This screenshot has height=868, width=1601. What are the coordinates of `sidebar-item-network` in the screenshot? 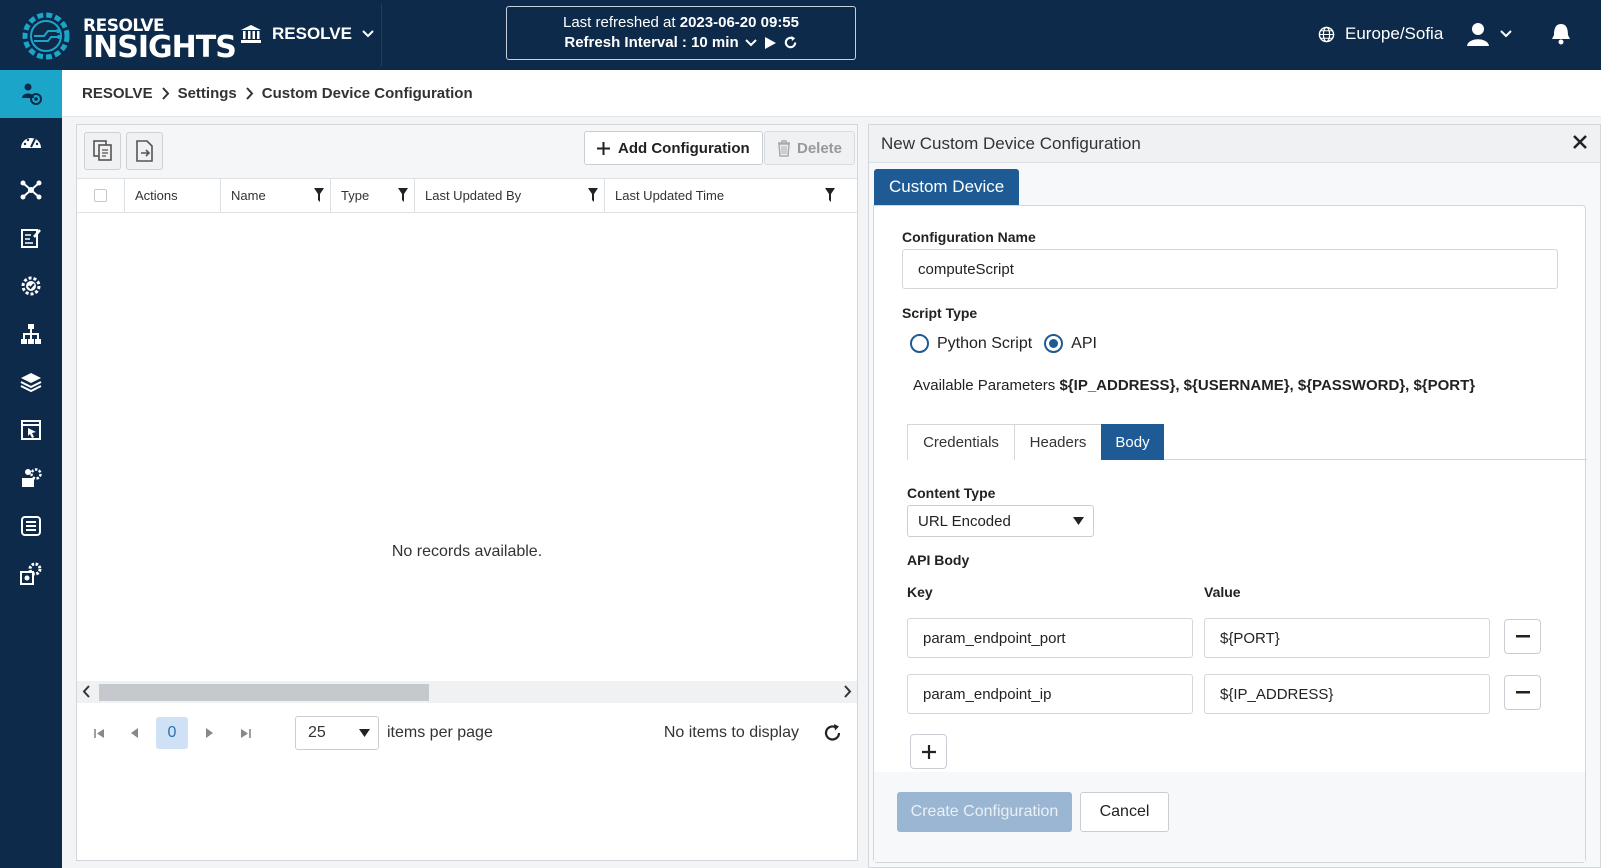 It's located at (31, 190).